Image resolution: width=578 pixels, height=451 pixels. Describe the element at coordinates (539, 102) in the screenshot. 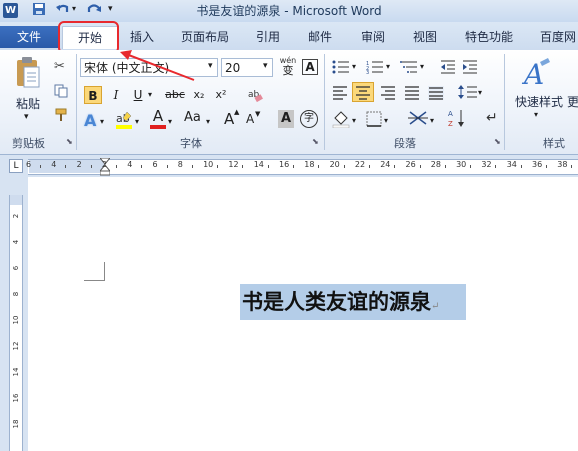

I see `quick-styles-button: 快速样式` at that location.